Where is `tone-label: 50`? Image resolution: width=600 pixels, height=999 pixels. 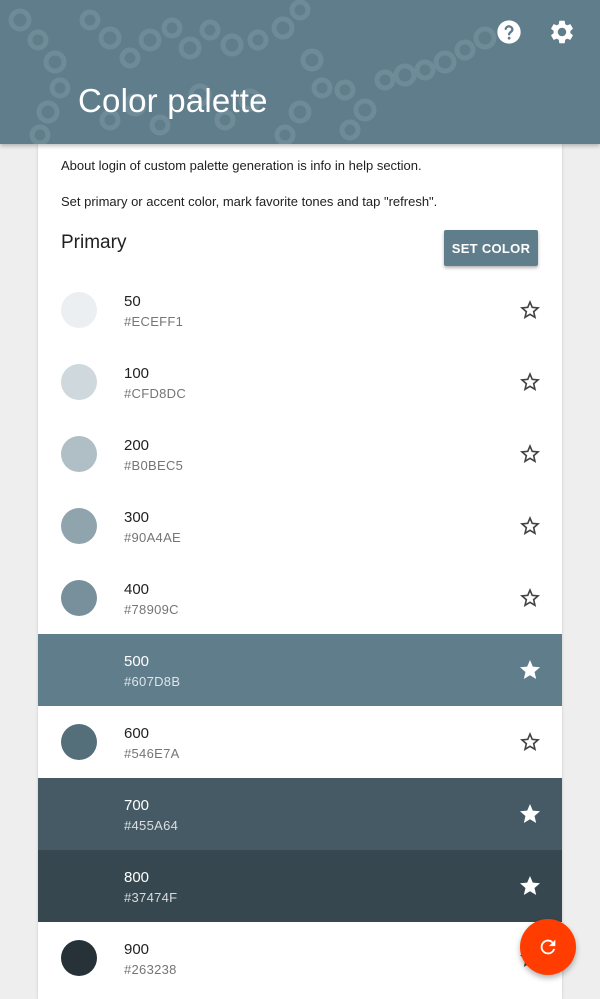
tone-label: 50 is located at coordinates (132, 301).